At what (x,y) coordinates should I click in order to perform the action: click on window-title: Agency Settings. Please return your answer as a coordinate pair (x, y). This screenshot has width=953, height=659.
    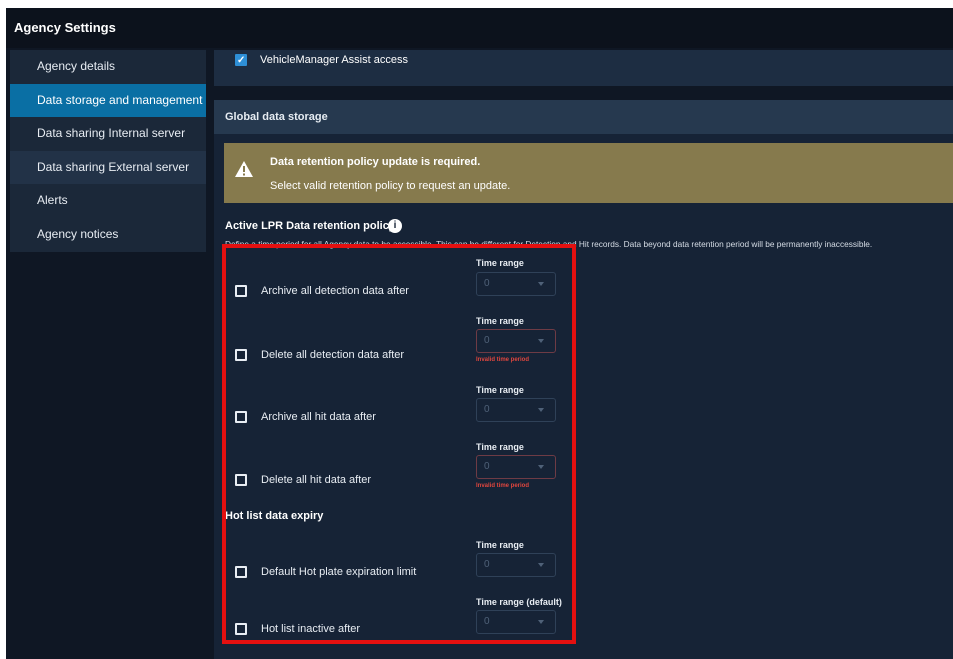
    Looking at the image, I should click on (479, 28).